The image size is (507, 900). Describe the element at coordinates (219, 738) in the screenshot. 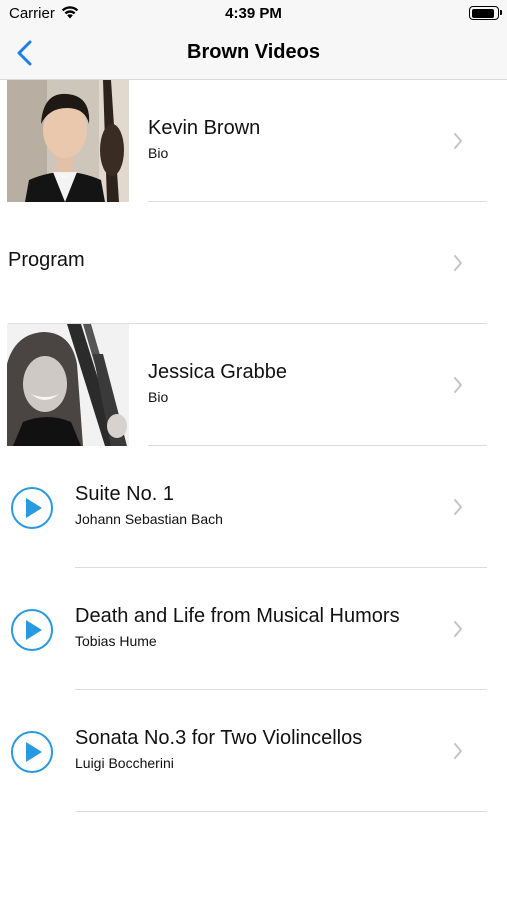

I see `row-title: Sonata No.3 for Two Violincellos` at that location.